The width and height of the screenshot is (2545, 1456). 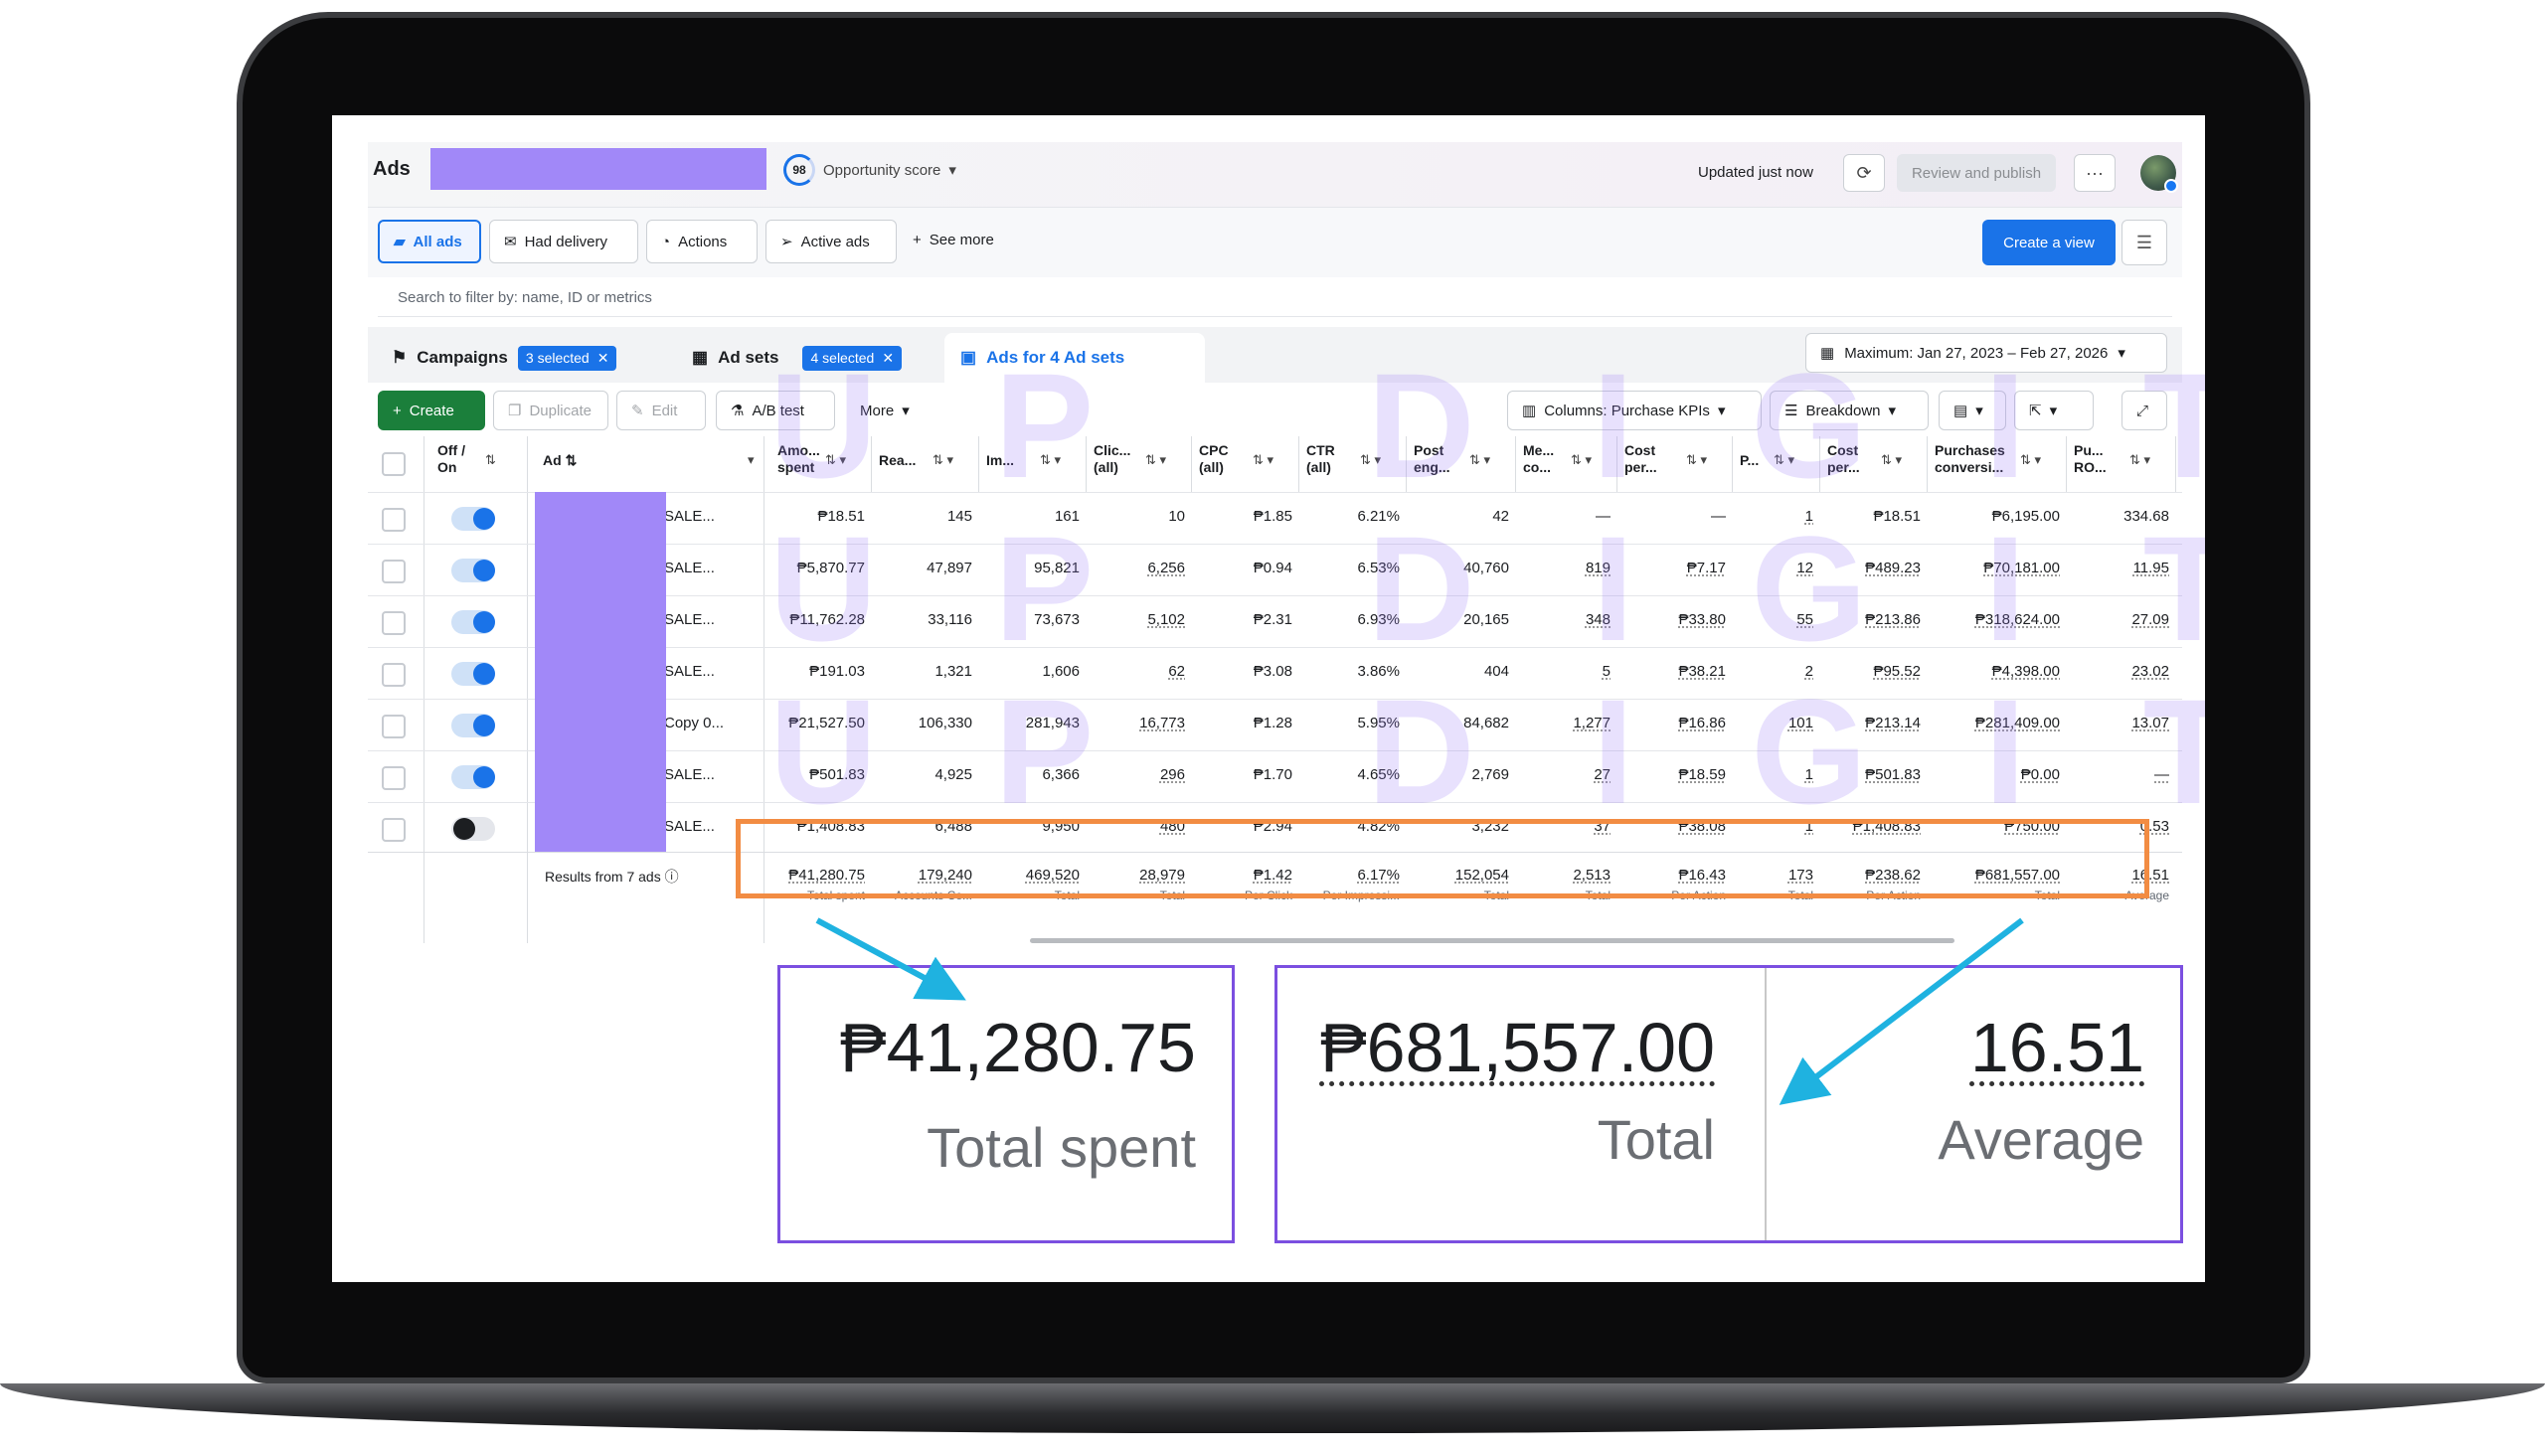 What do you see at coordinates (1901, 1011) in the screenshot?
I see `arrow-to-total` at bounding box center [1901, 1011].